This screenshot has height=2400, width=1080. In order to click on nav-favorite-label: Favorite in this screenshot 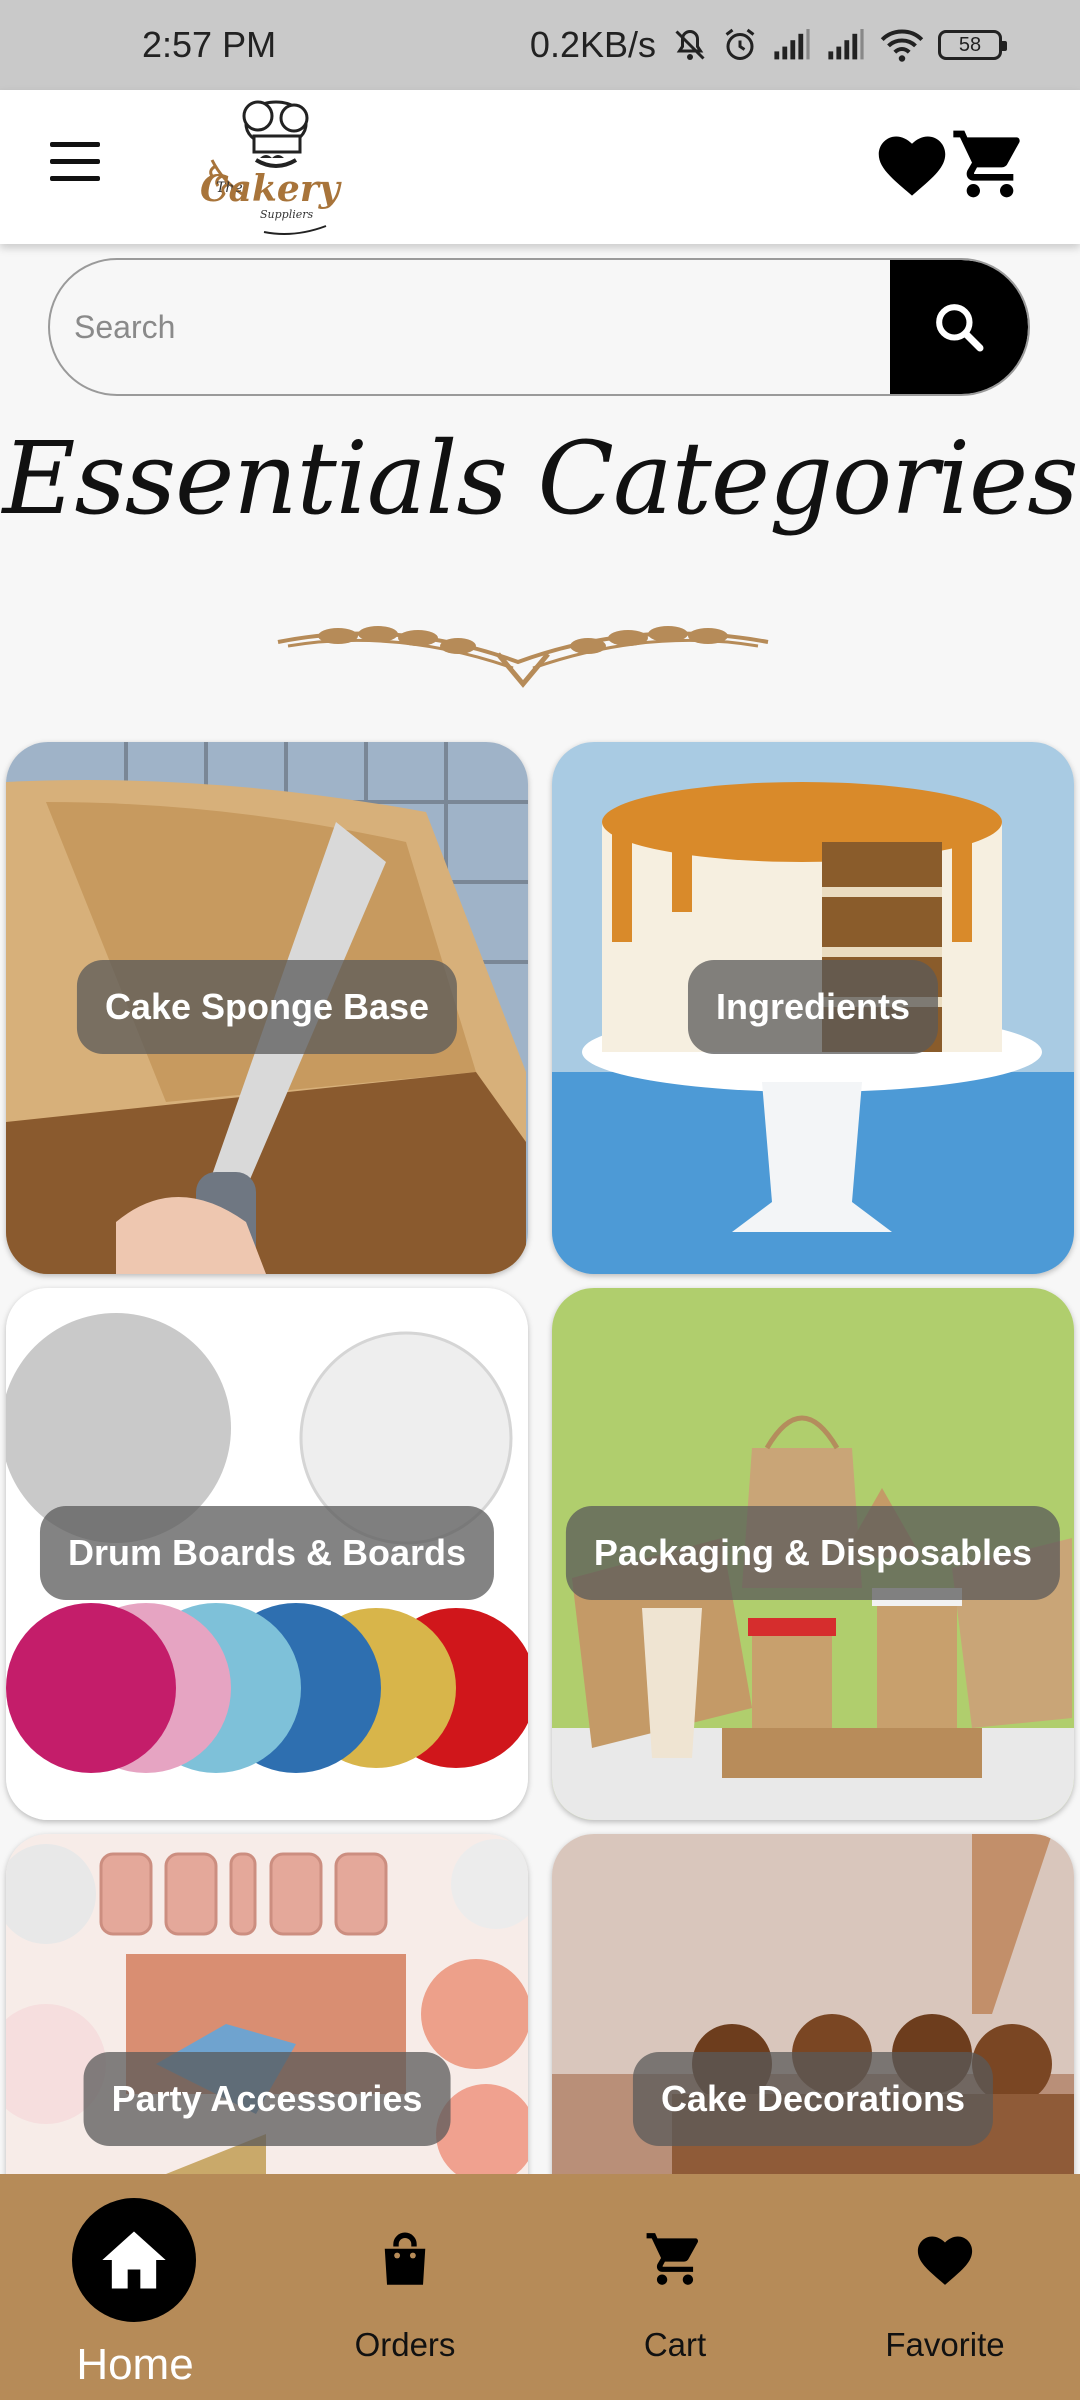, I will do `click(945, 2344)`.